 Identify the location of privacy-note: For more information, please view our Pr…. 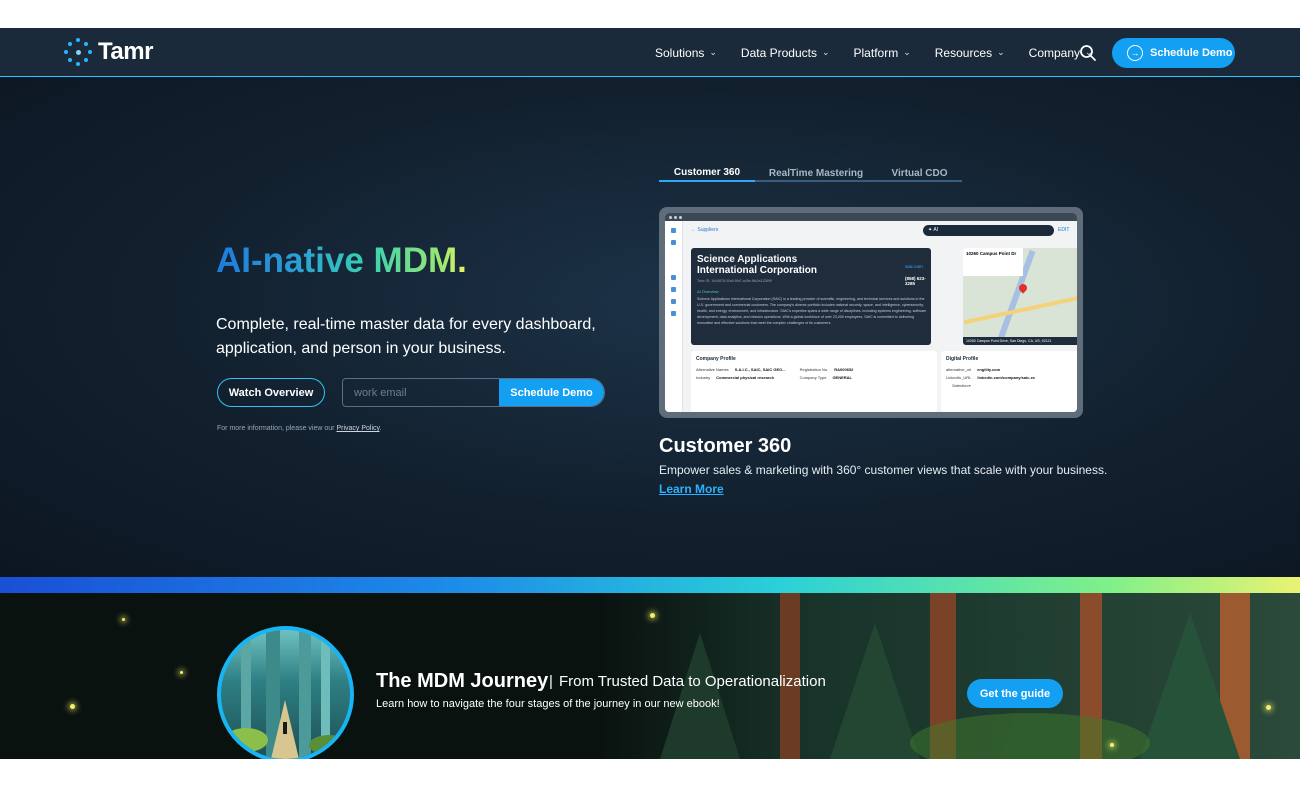
(299, 428).